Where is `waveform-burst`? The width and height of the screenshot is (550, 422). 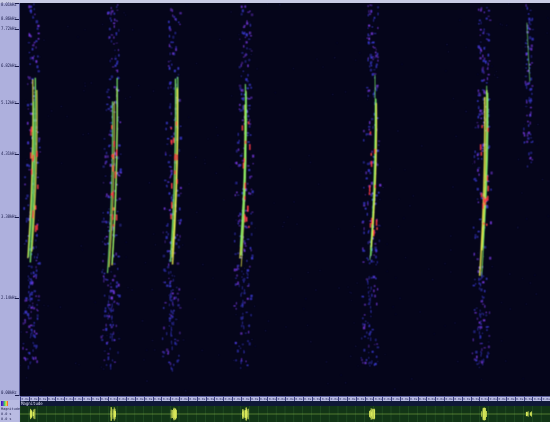
waveform-burst is located at coordinates (372, 414).